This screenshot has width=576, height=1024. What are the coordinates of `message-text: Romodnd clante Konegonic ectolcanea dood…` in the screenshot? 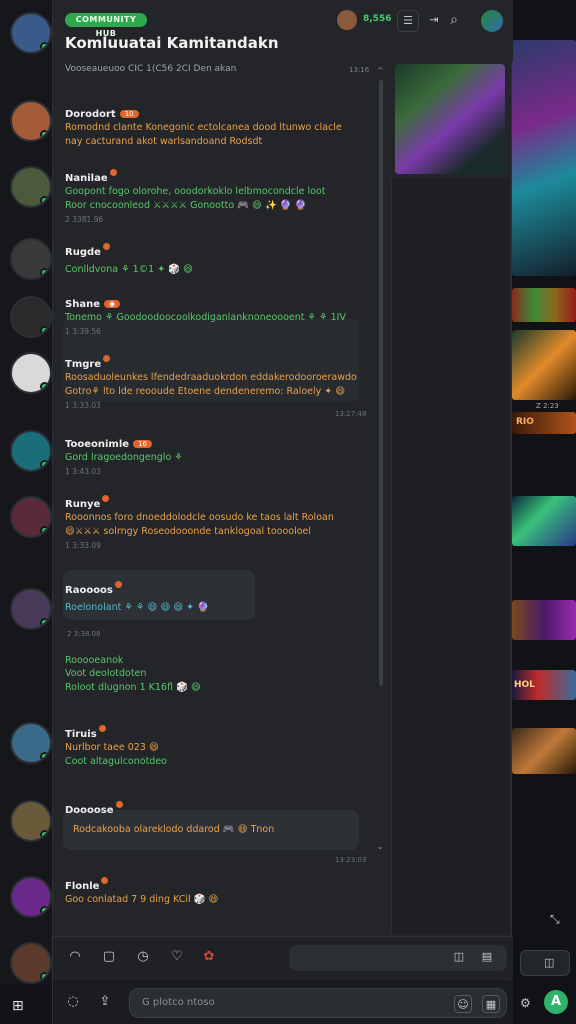 It's located at (203, 127).